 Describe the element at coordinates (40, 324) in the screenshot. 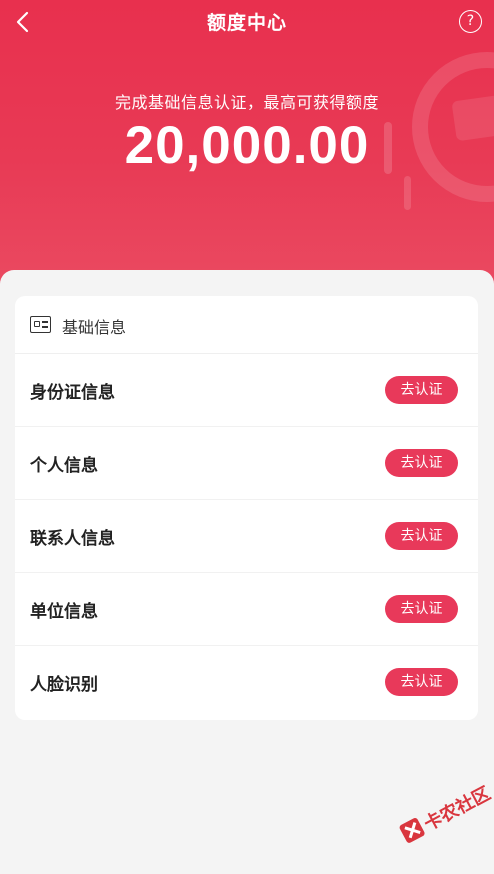

I see `id-card-icon` at that location.